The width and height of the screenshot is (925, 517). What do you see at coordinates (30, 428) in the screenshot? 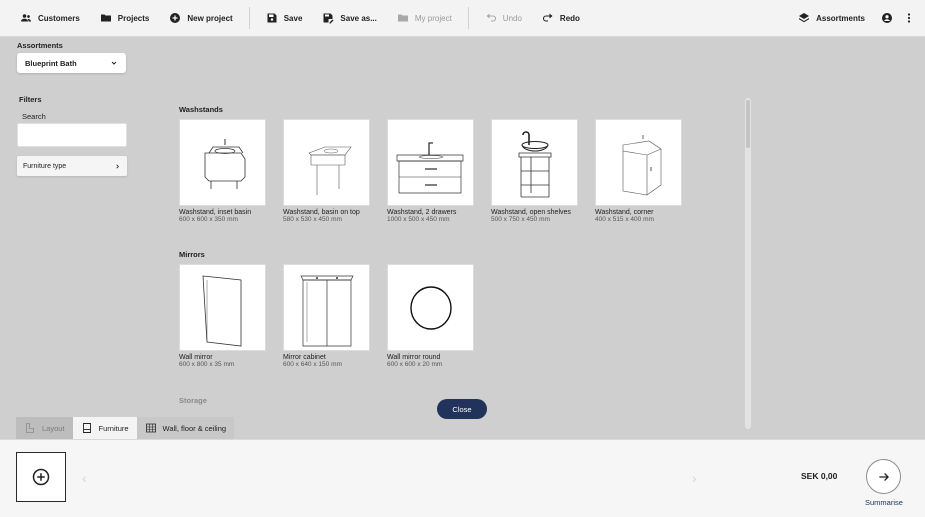
I see `layout-icon` at bounding box center [30, 428].